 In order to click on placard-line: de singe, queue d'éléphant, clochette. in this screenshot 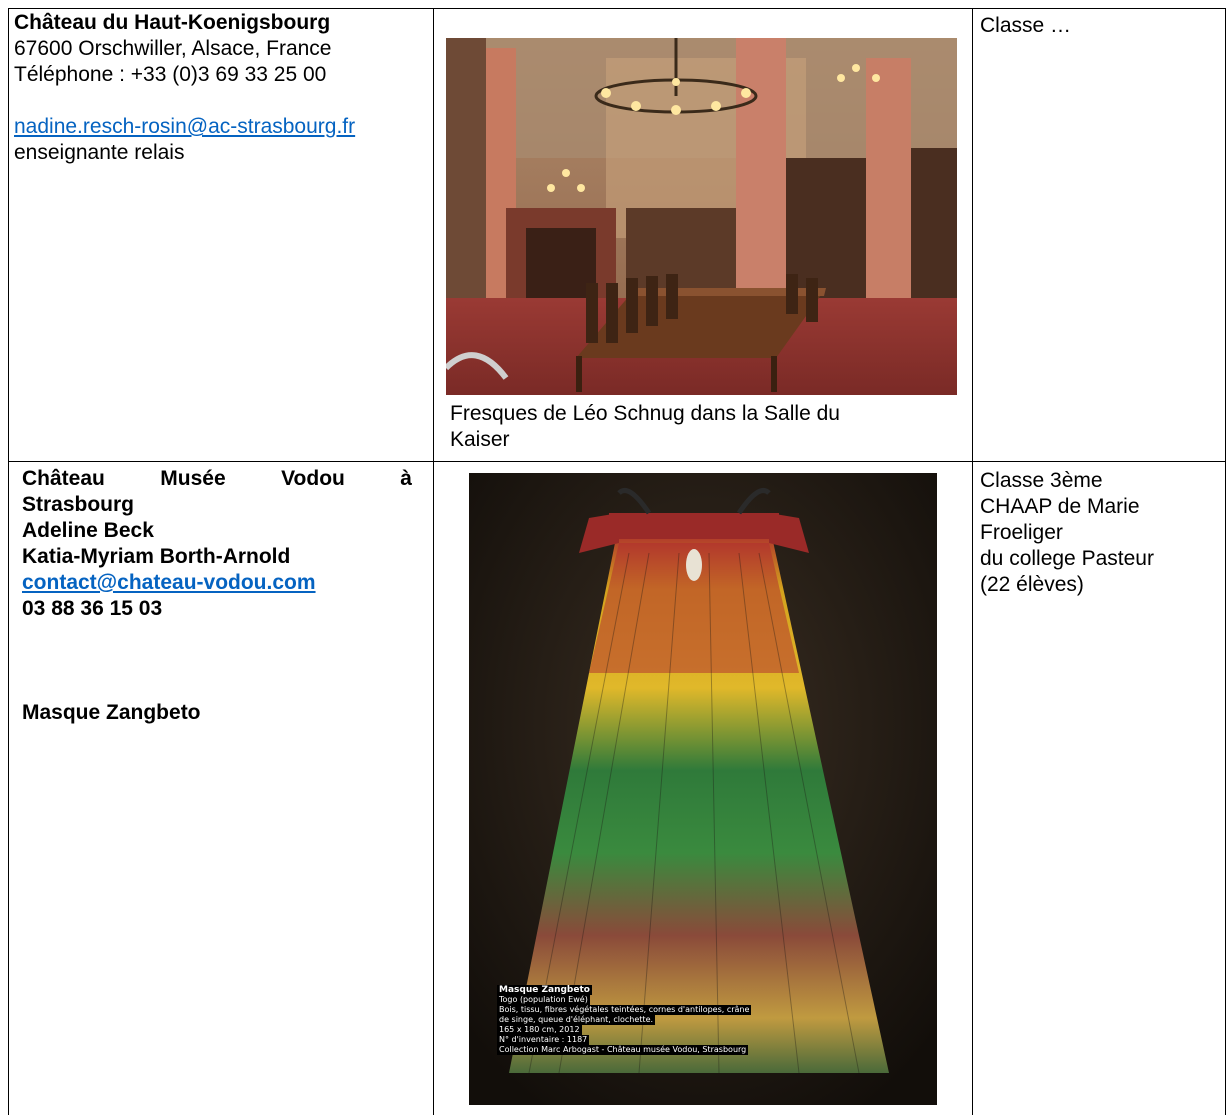, I will do `click(576, 1020)`.